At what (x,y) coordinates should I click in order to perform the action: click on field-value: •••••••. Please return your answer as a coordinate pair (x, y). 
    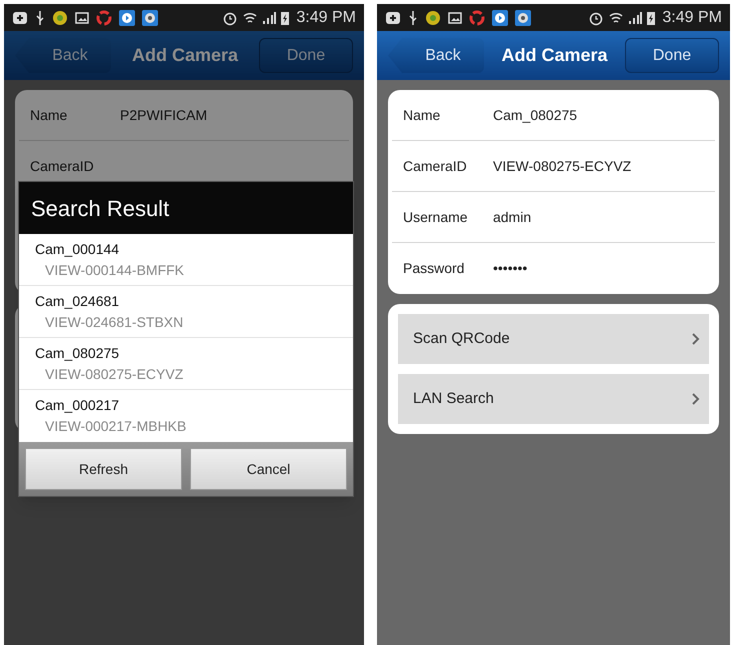
    Looking at the image, I should click on (510, 268).